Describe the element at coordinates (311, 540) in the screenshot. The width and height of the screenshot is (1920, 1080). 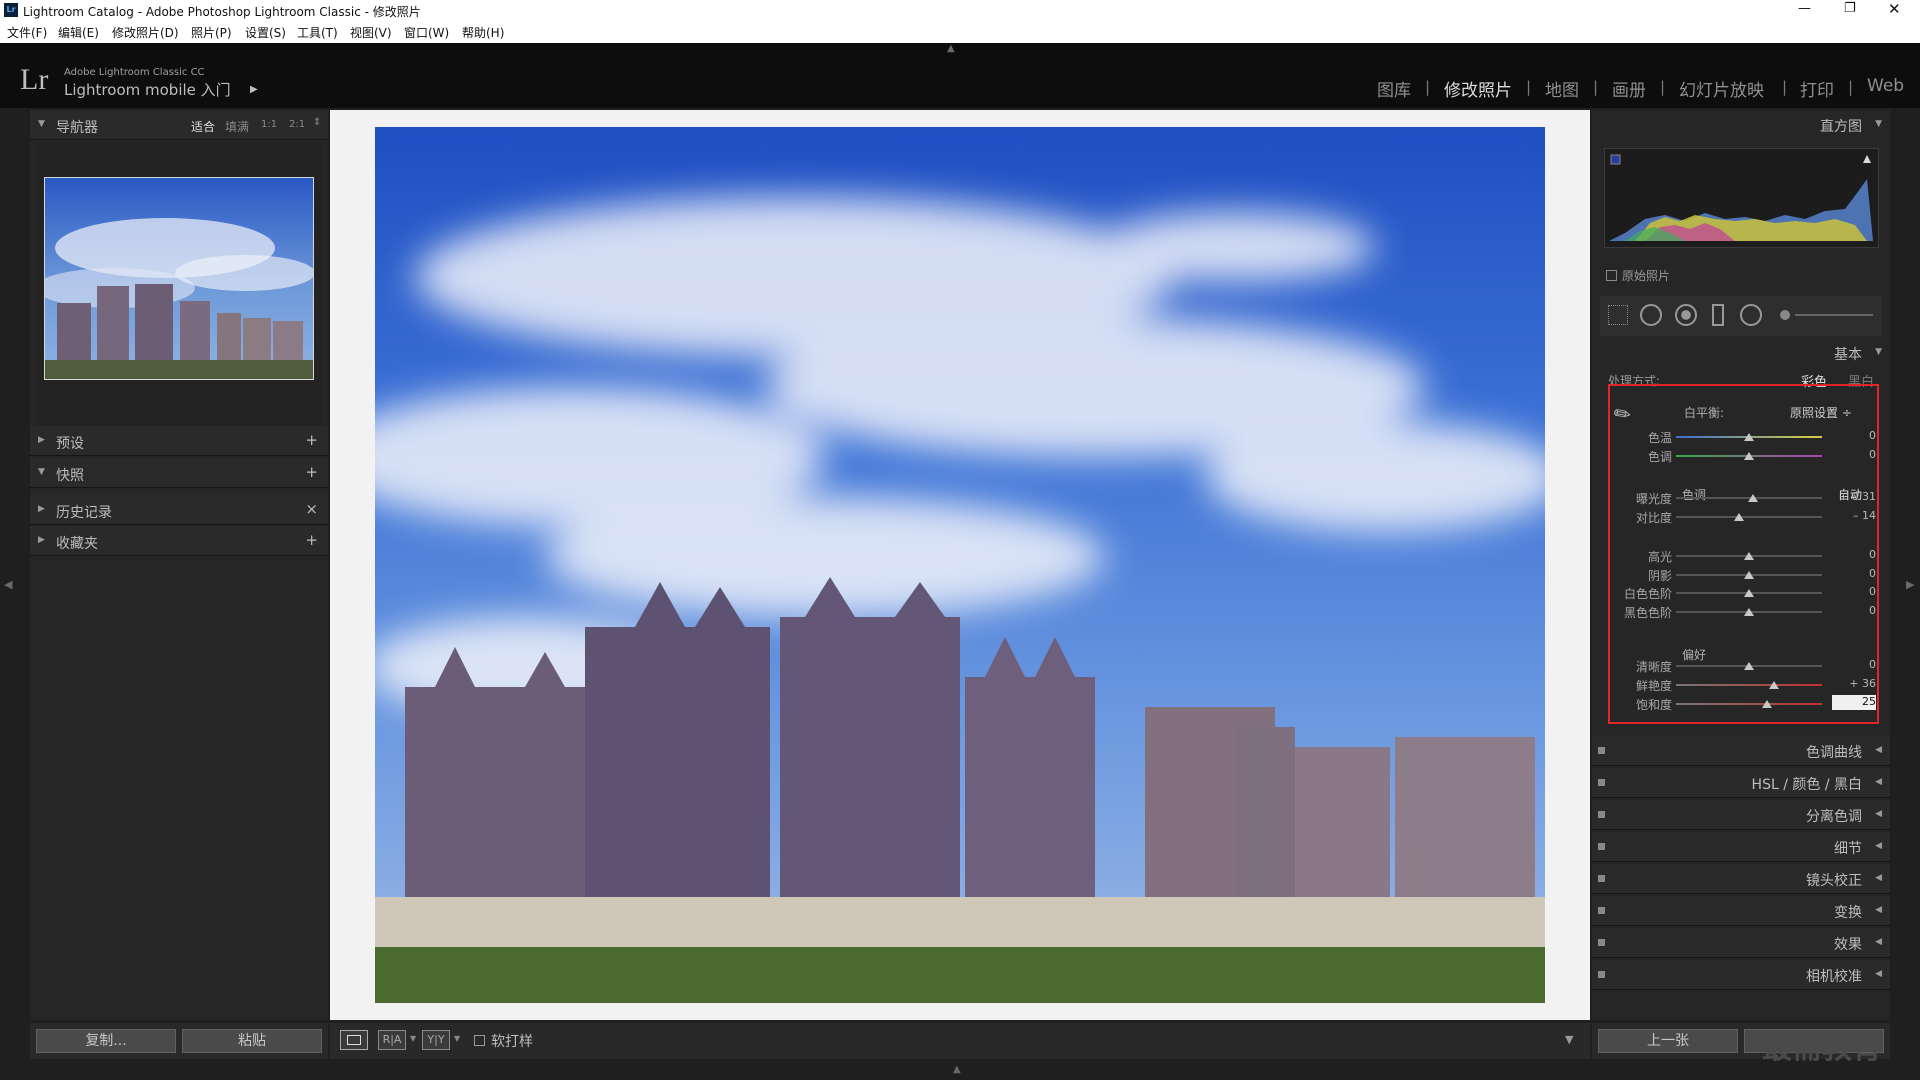
I see `add-collection-icon: +` at that location.